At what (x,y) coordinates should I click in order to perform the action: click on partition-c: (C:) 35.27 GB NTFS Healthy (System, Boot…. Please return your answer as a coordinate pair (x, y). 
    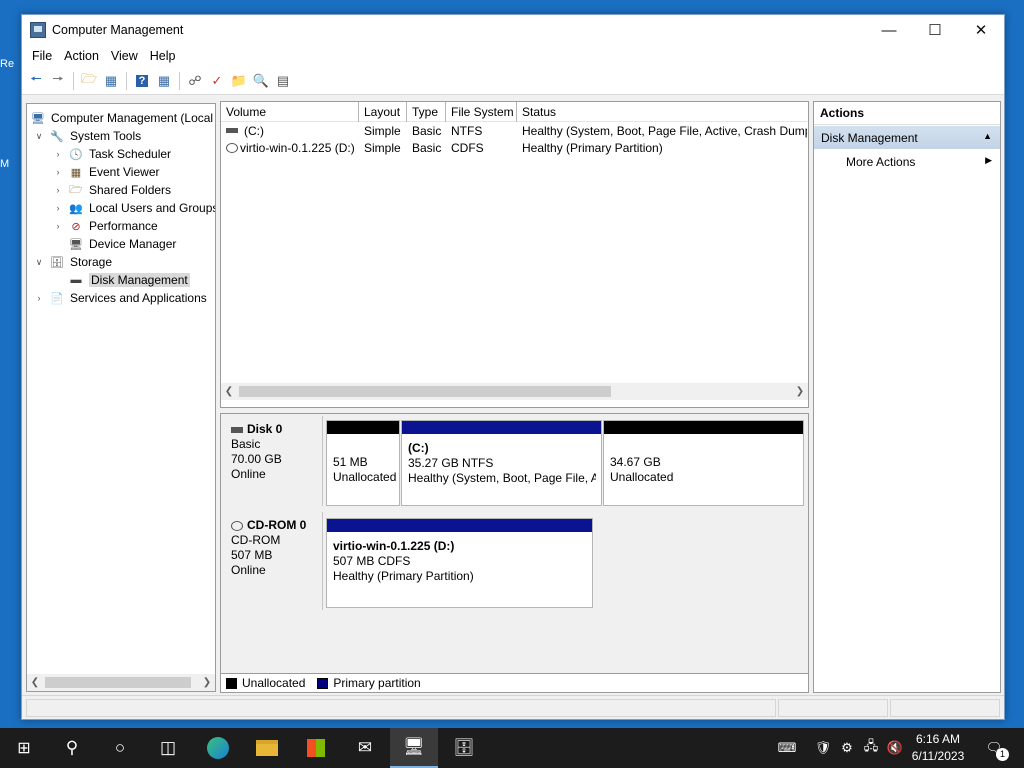
    Looking at the image, I should click on (501, 463).